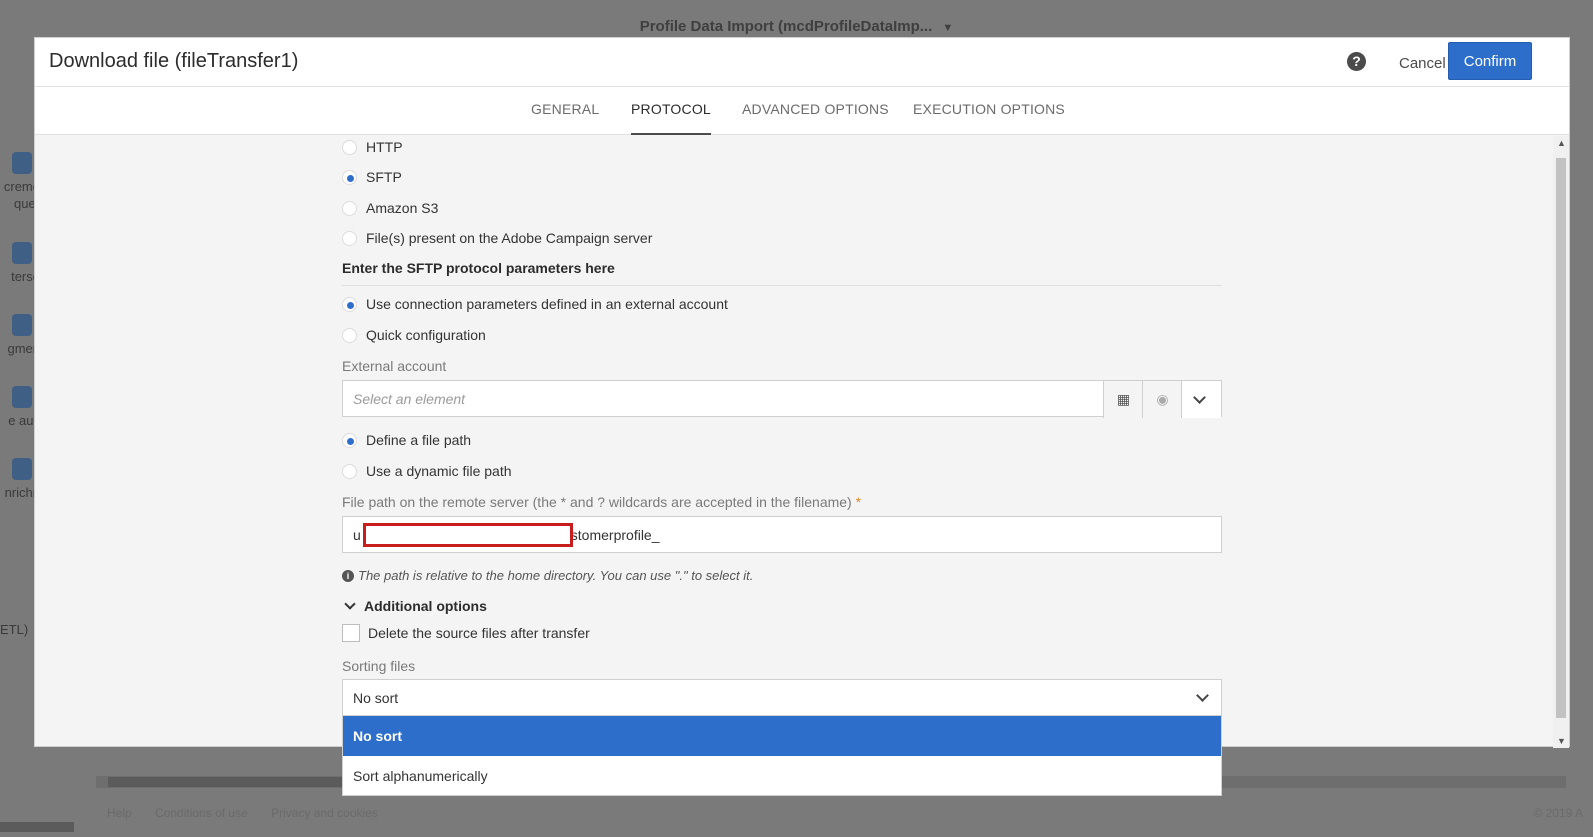 This screenshot has width=1593, height=837. What do you see at coordinates (14, 629) in the screenshot?
I see `etl-label: ETL)` at bounding box center [14, 629].